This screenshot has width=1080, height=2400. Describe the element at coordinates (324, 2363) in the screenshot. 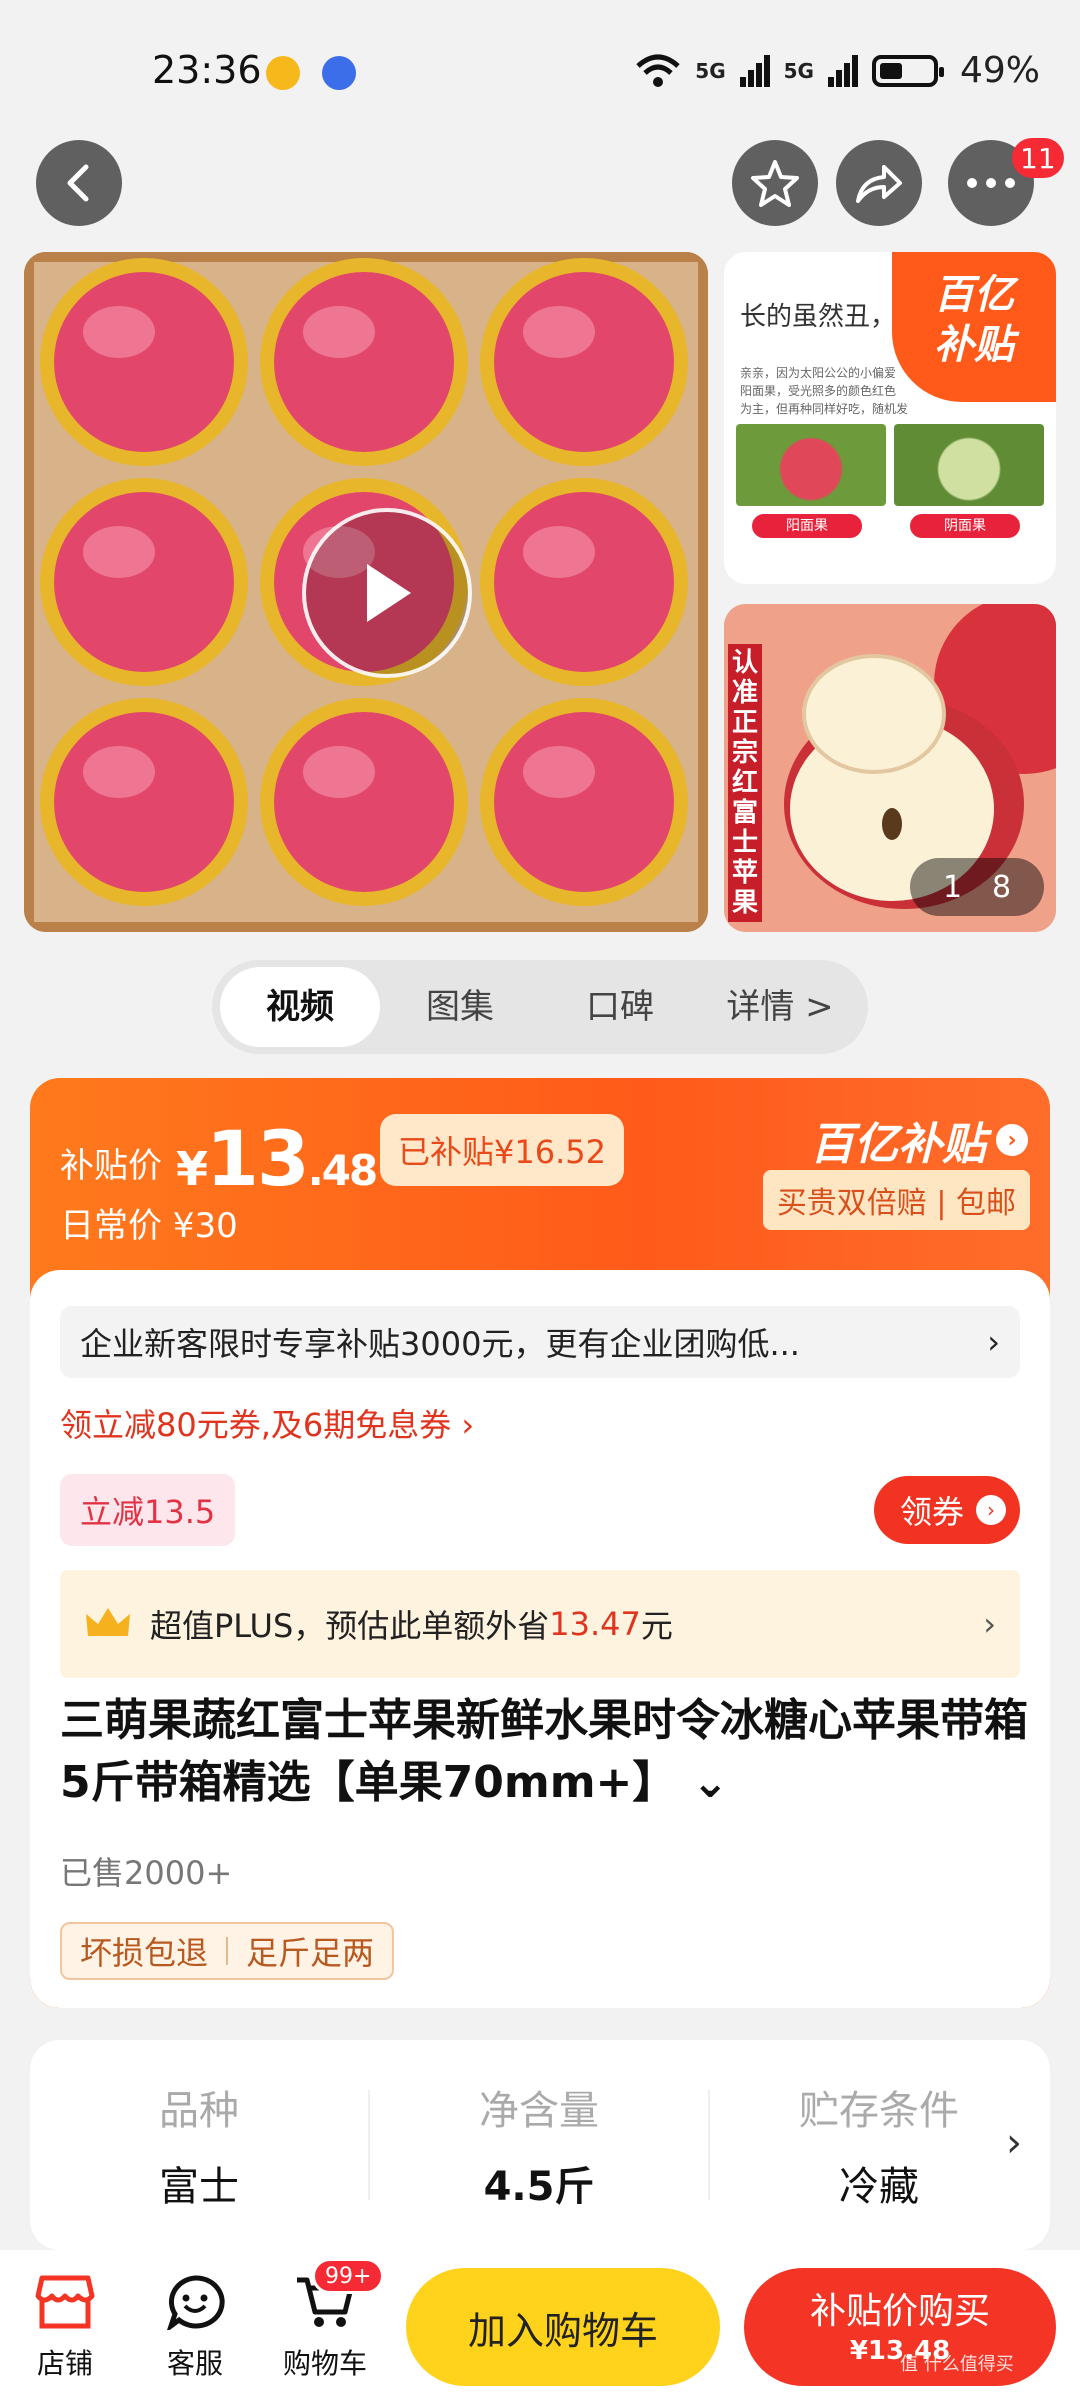

I see `cart-label: 购物车` at that location.